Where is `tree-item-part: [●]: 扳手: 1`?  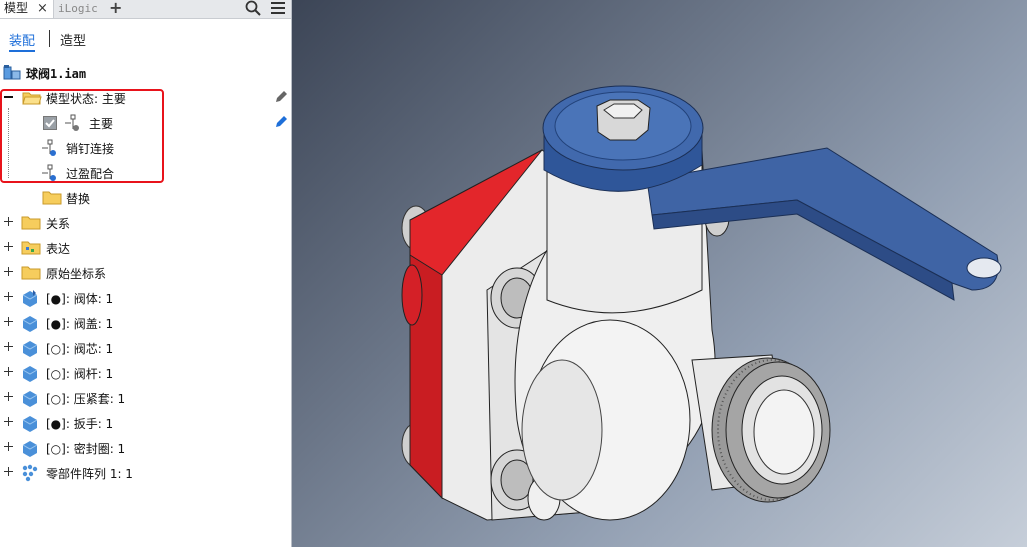 tree-item-part: [●]: 扳手: 1 is located at coordinates (145, 423).